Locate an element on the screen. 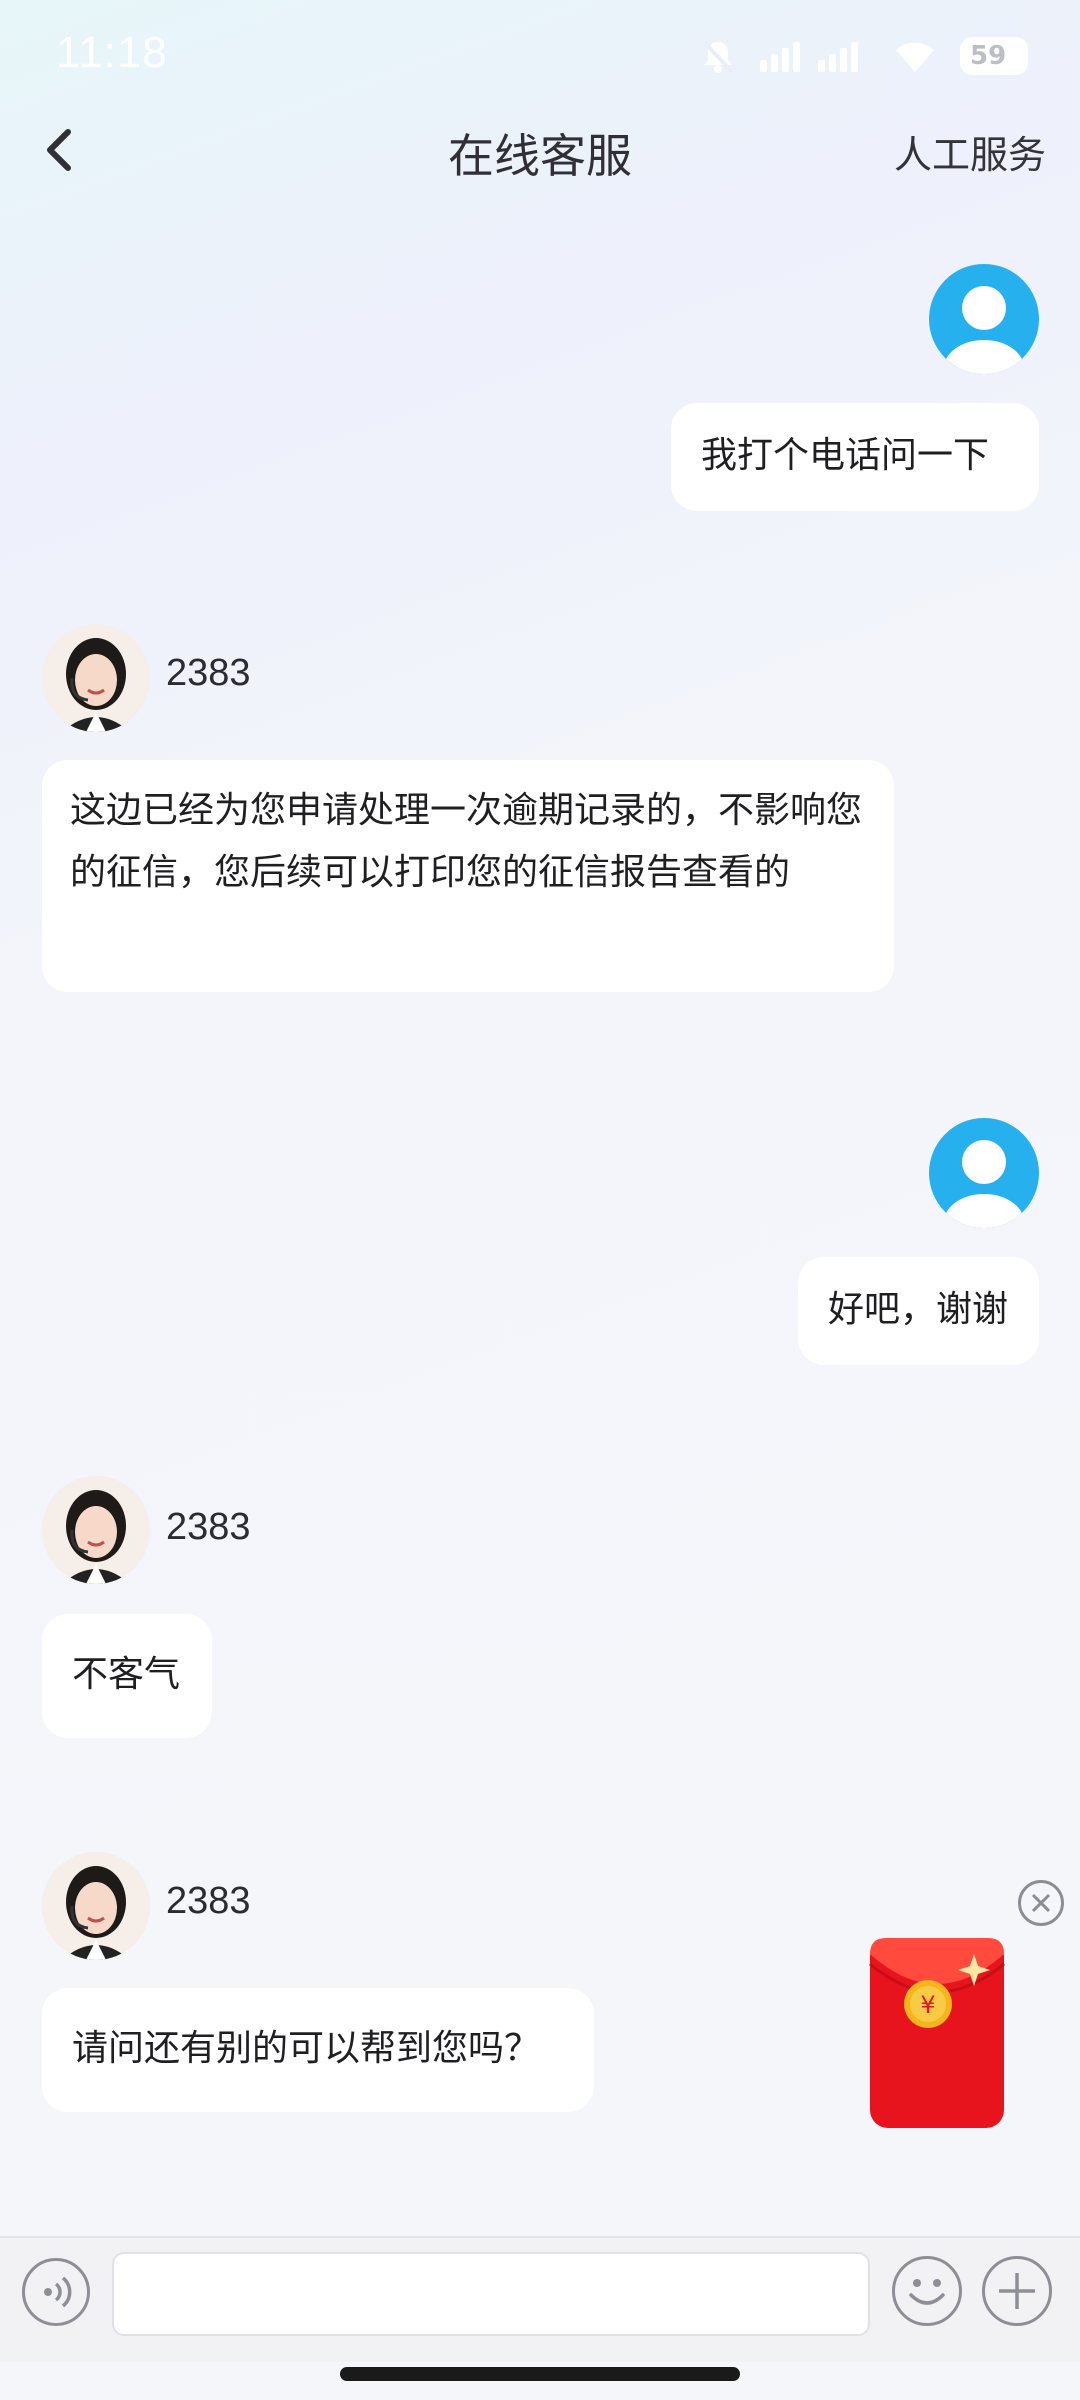 The height and width of the screenshot is (2400, 1080). emoji-icon is located at coordinates (927, 2292).